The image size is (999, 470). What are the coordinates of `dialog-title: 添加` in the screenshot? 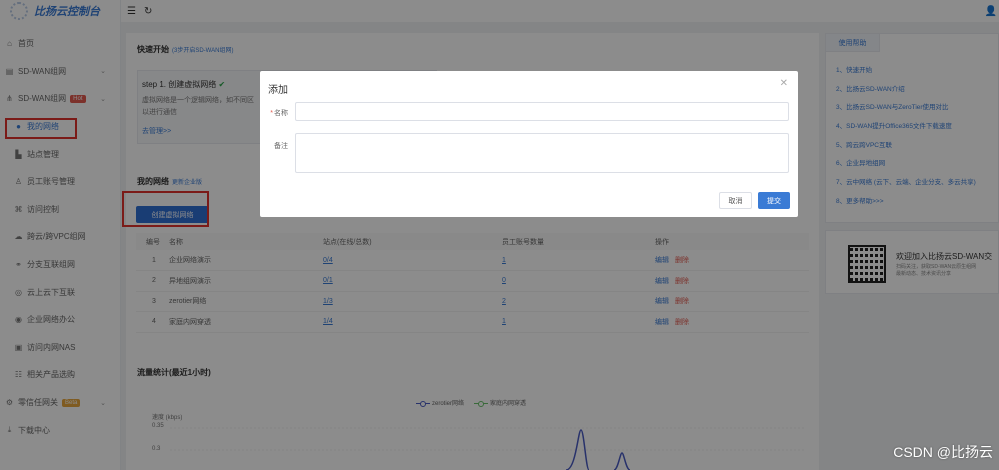 It's located at (278, 90).